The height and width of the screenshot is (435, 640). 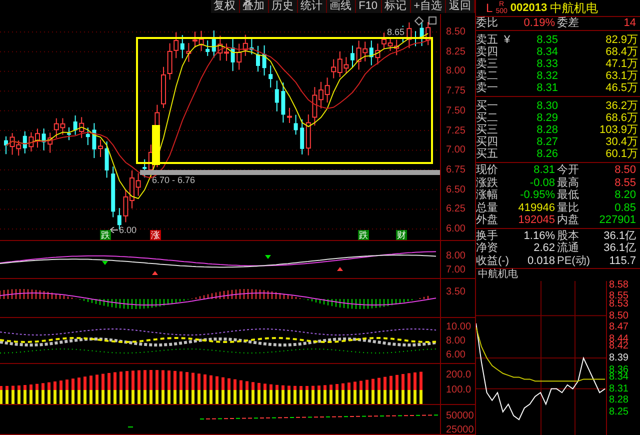 What do you see at coordinates (225, 6) in the screenshot?
I see `toolbar-button: 复权` at bounding box center [225, 6].